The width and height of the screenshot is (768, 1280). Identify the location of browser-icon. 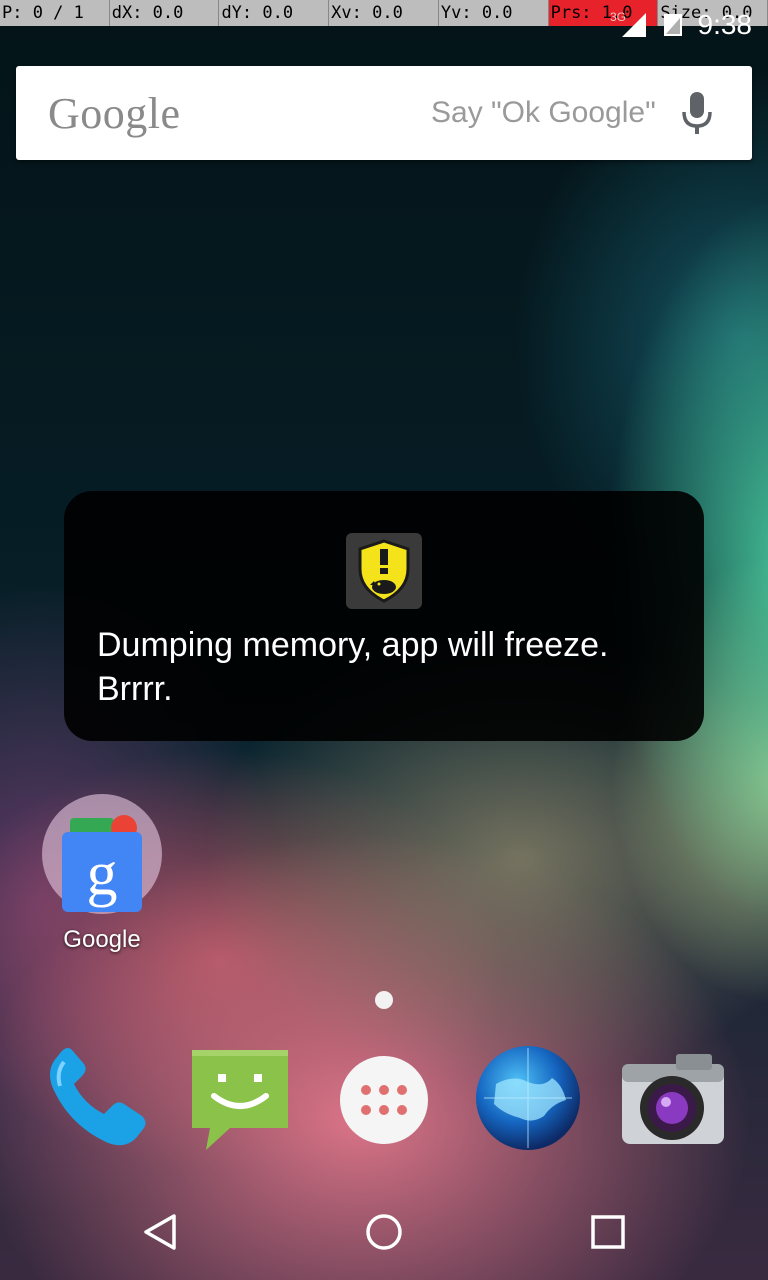
(528, 1100).